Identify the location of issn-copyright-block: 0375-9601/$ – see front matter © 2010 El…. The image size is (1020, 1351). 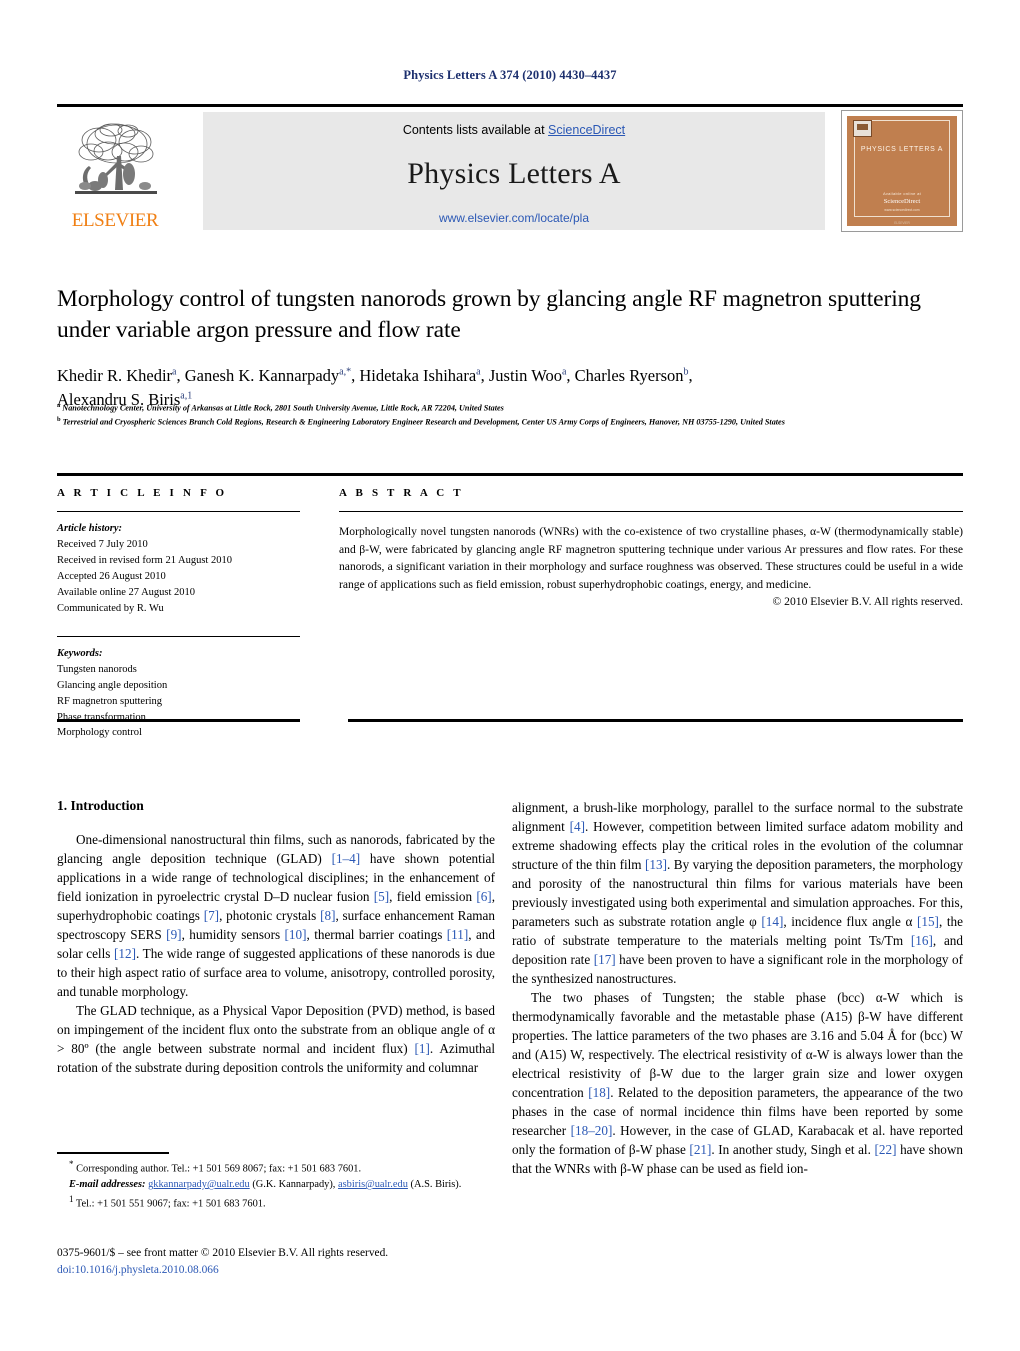
(276, 1262).